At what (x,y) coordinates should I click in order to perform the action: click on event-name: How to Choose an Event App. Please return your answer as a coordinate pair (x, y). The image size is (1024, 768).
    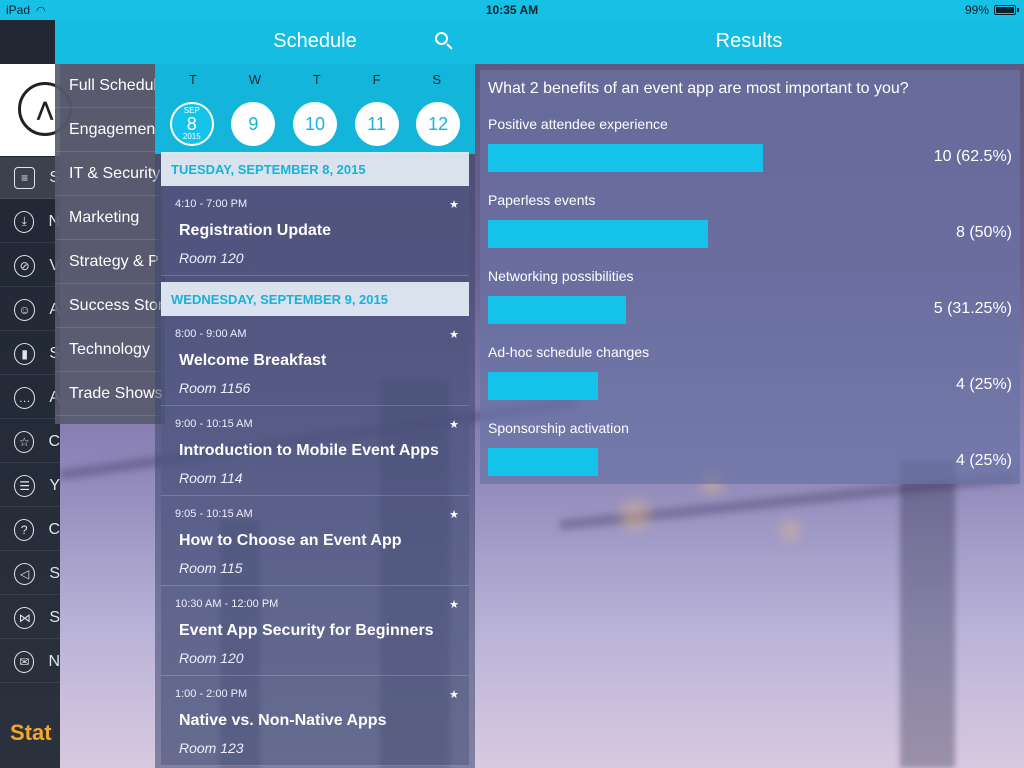
    Looking at the image, I should click on (290, 540).